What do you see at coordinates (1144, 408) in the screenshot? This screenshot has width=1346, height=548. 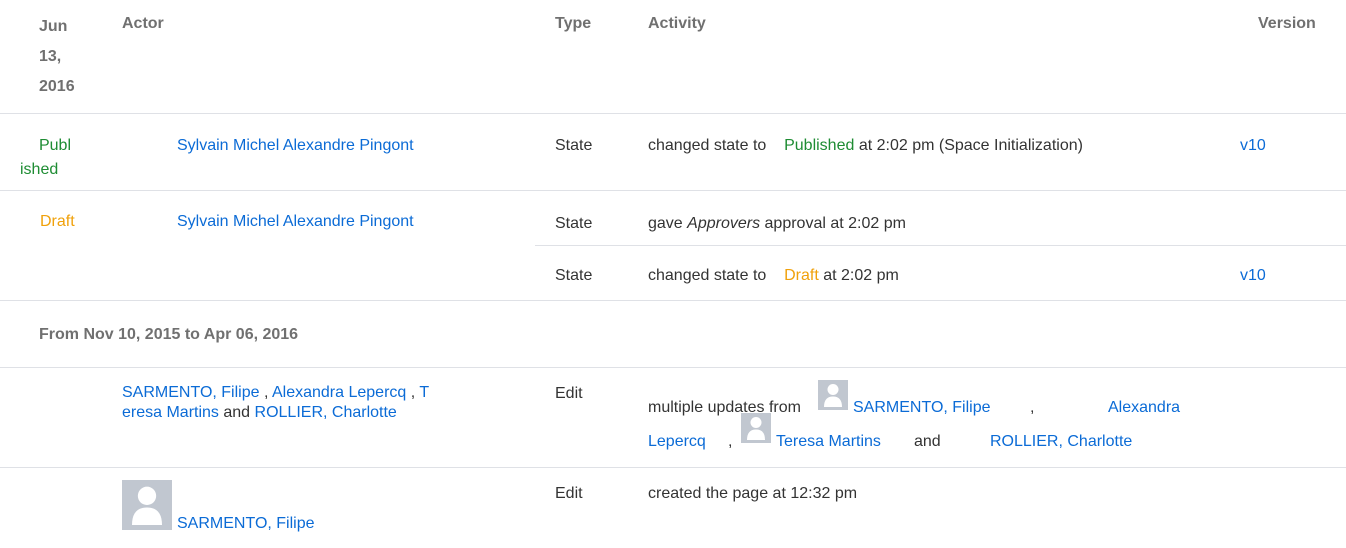 I see `user-link: Alexandra` at bounding box center [1144, 408].